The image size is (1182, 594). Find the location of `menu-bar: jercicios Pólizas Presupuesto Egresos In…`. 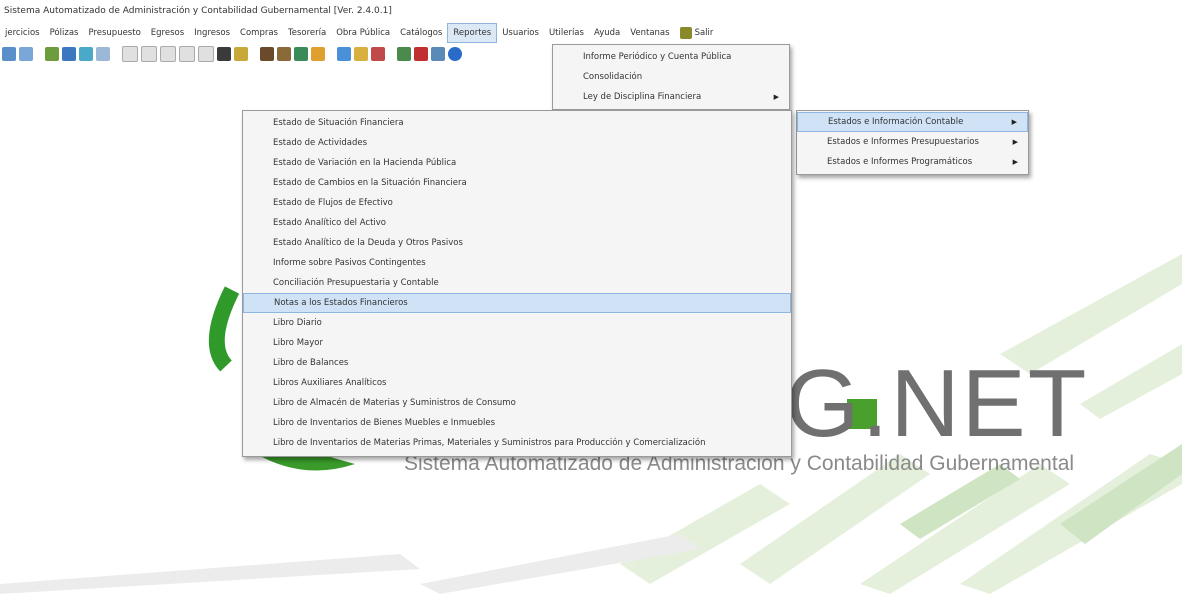

menu-bar: jercicios Pólizas Presupuesto Egresos In… is located at coordinates (591, 33).